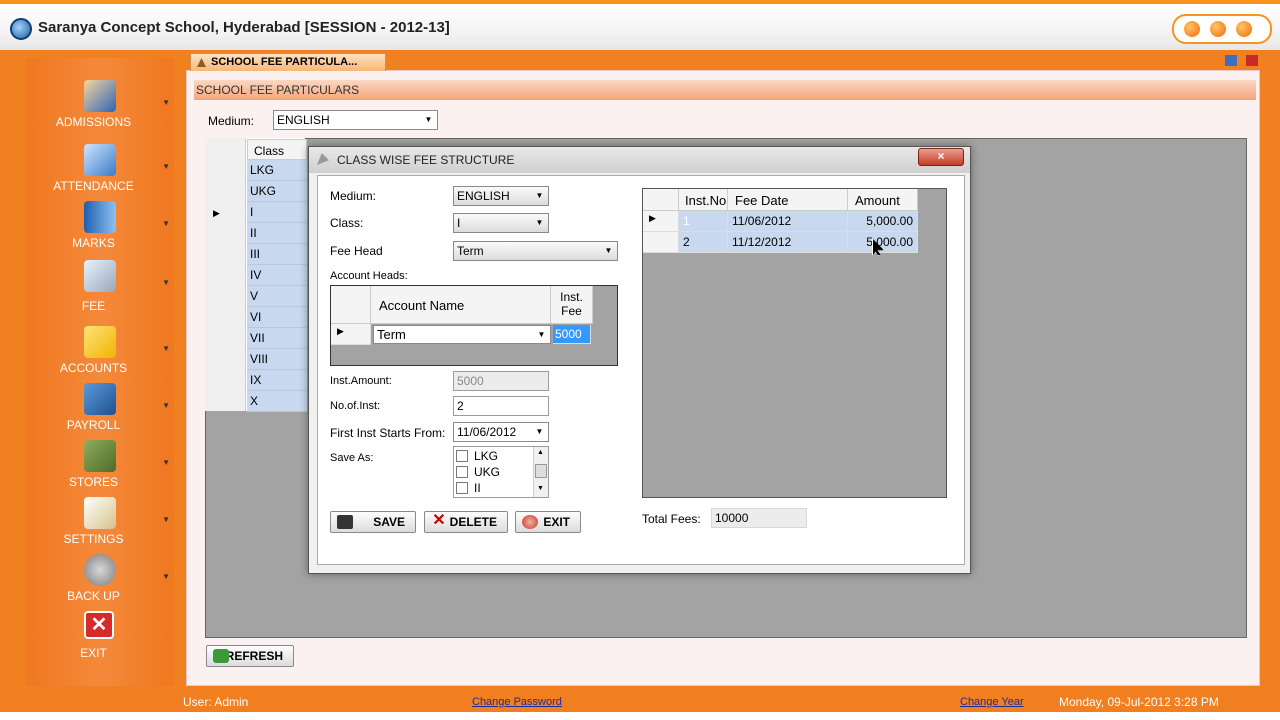 The image size is (1280, 720). Describe the element at coordinates (788, 242) in the screenshot. I see `fee-date-cell: 11/12/2012` at that location.